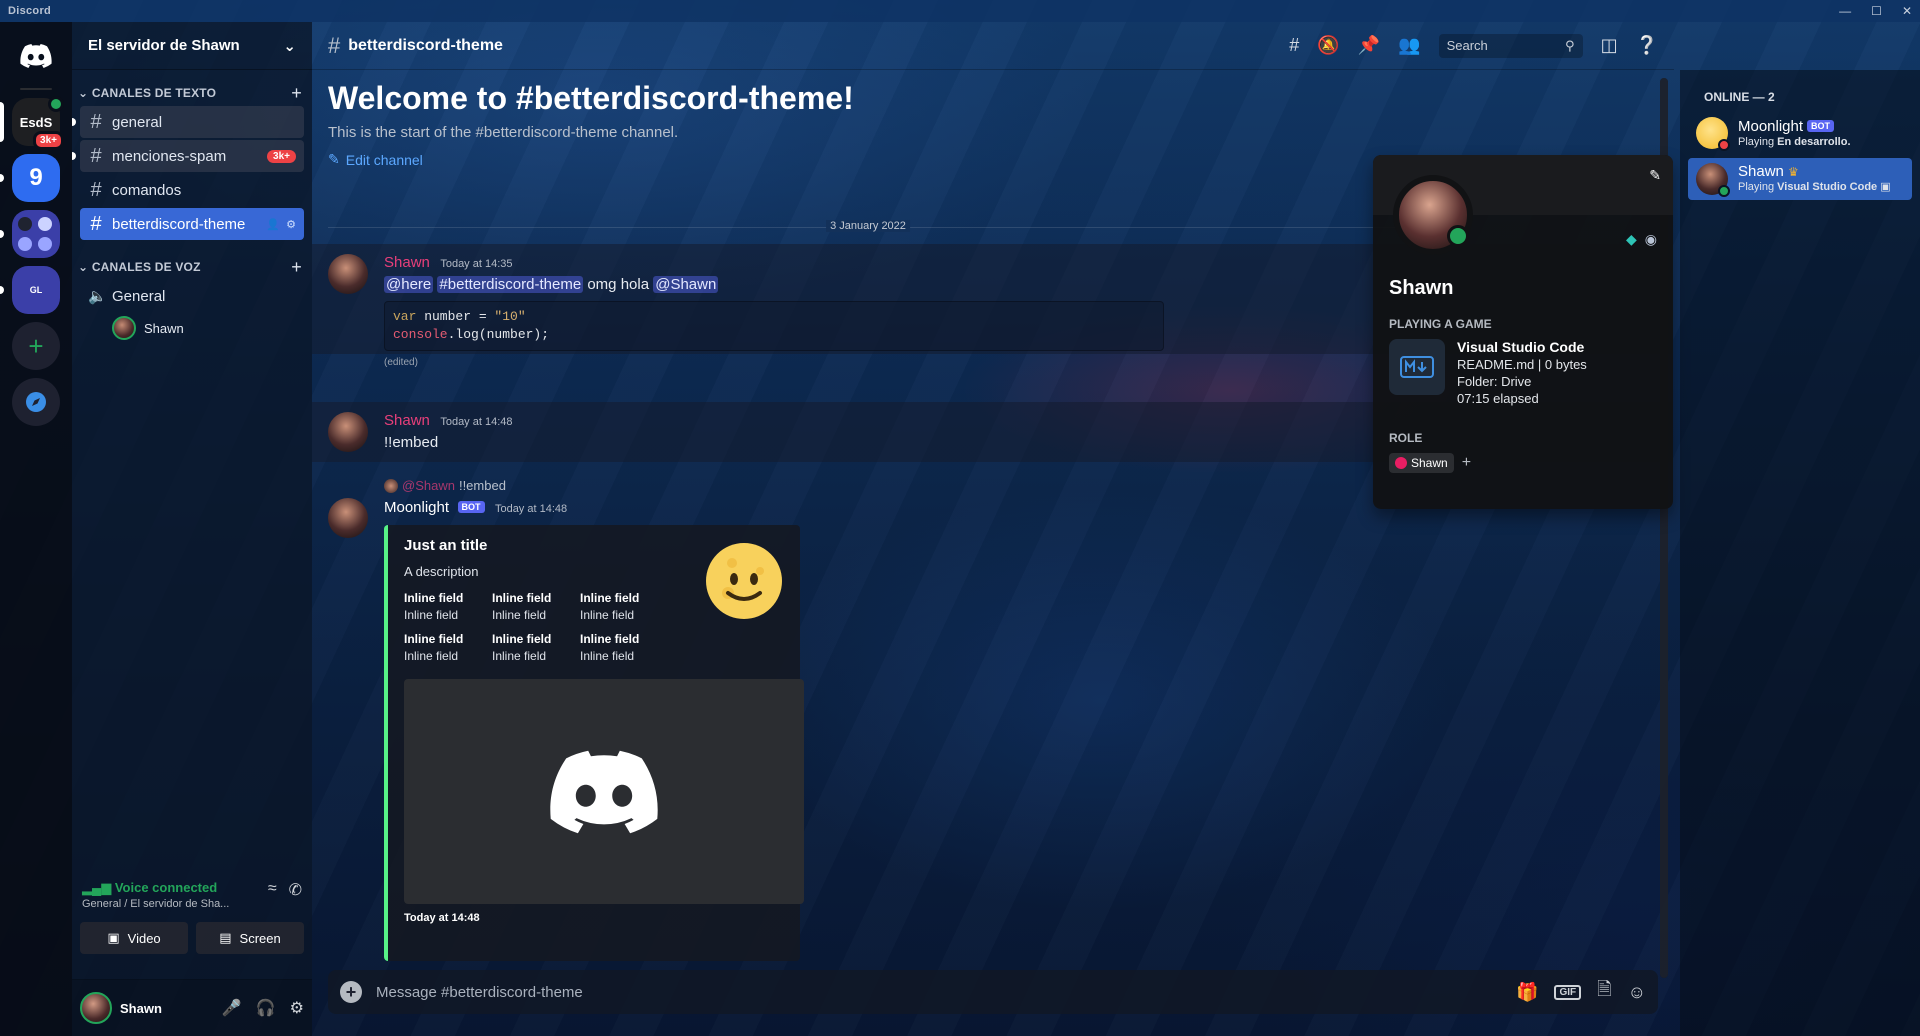 The width and height of the screenshot is (1920, 1036). What do you see at coordinates (1466, 463) in the screenshot?
I see `add-role-icon: +` at bounding box center [1466, 463].